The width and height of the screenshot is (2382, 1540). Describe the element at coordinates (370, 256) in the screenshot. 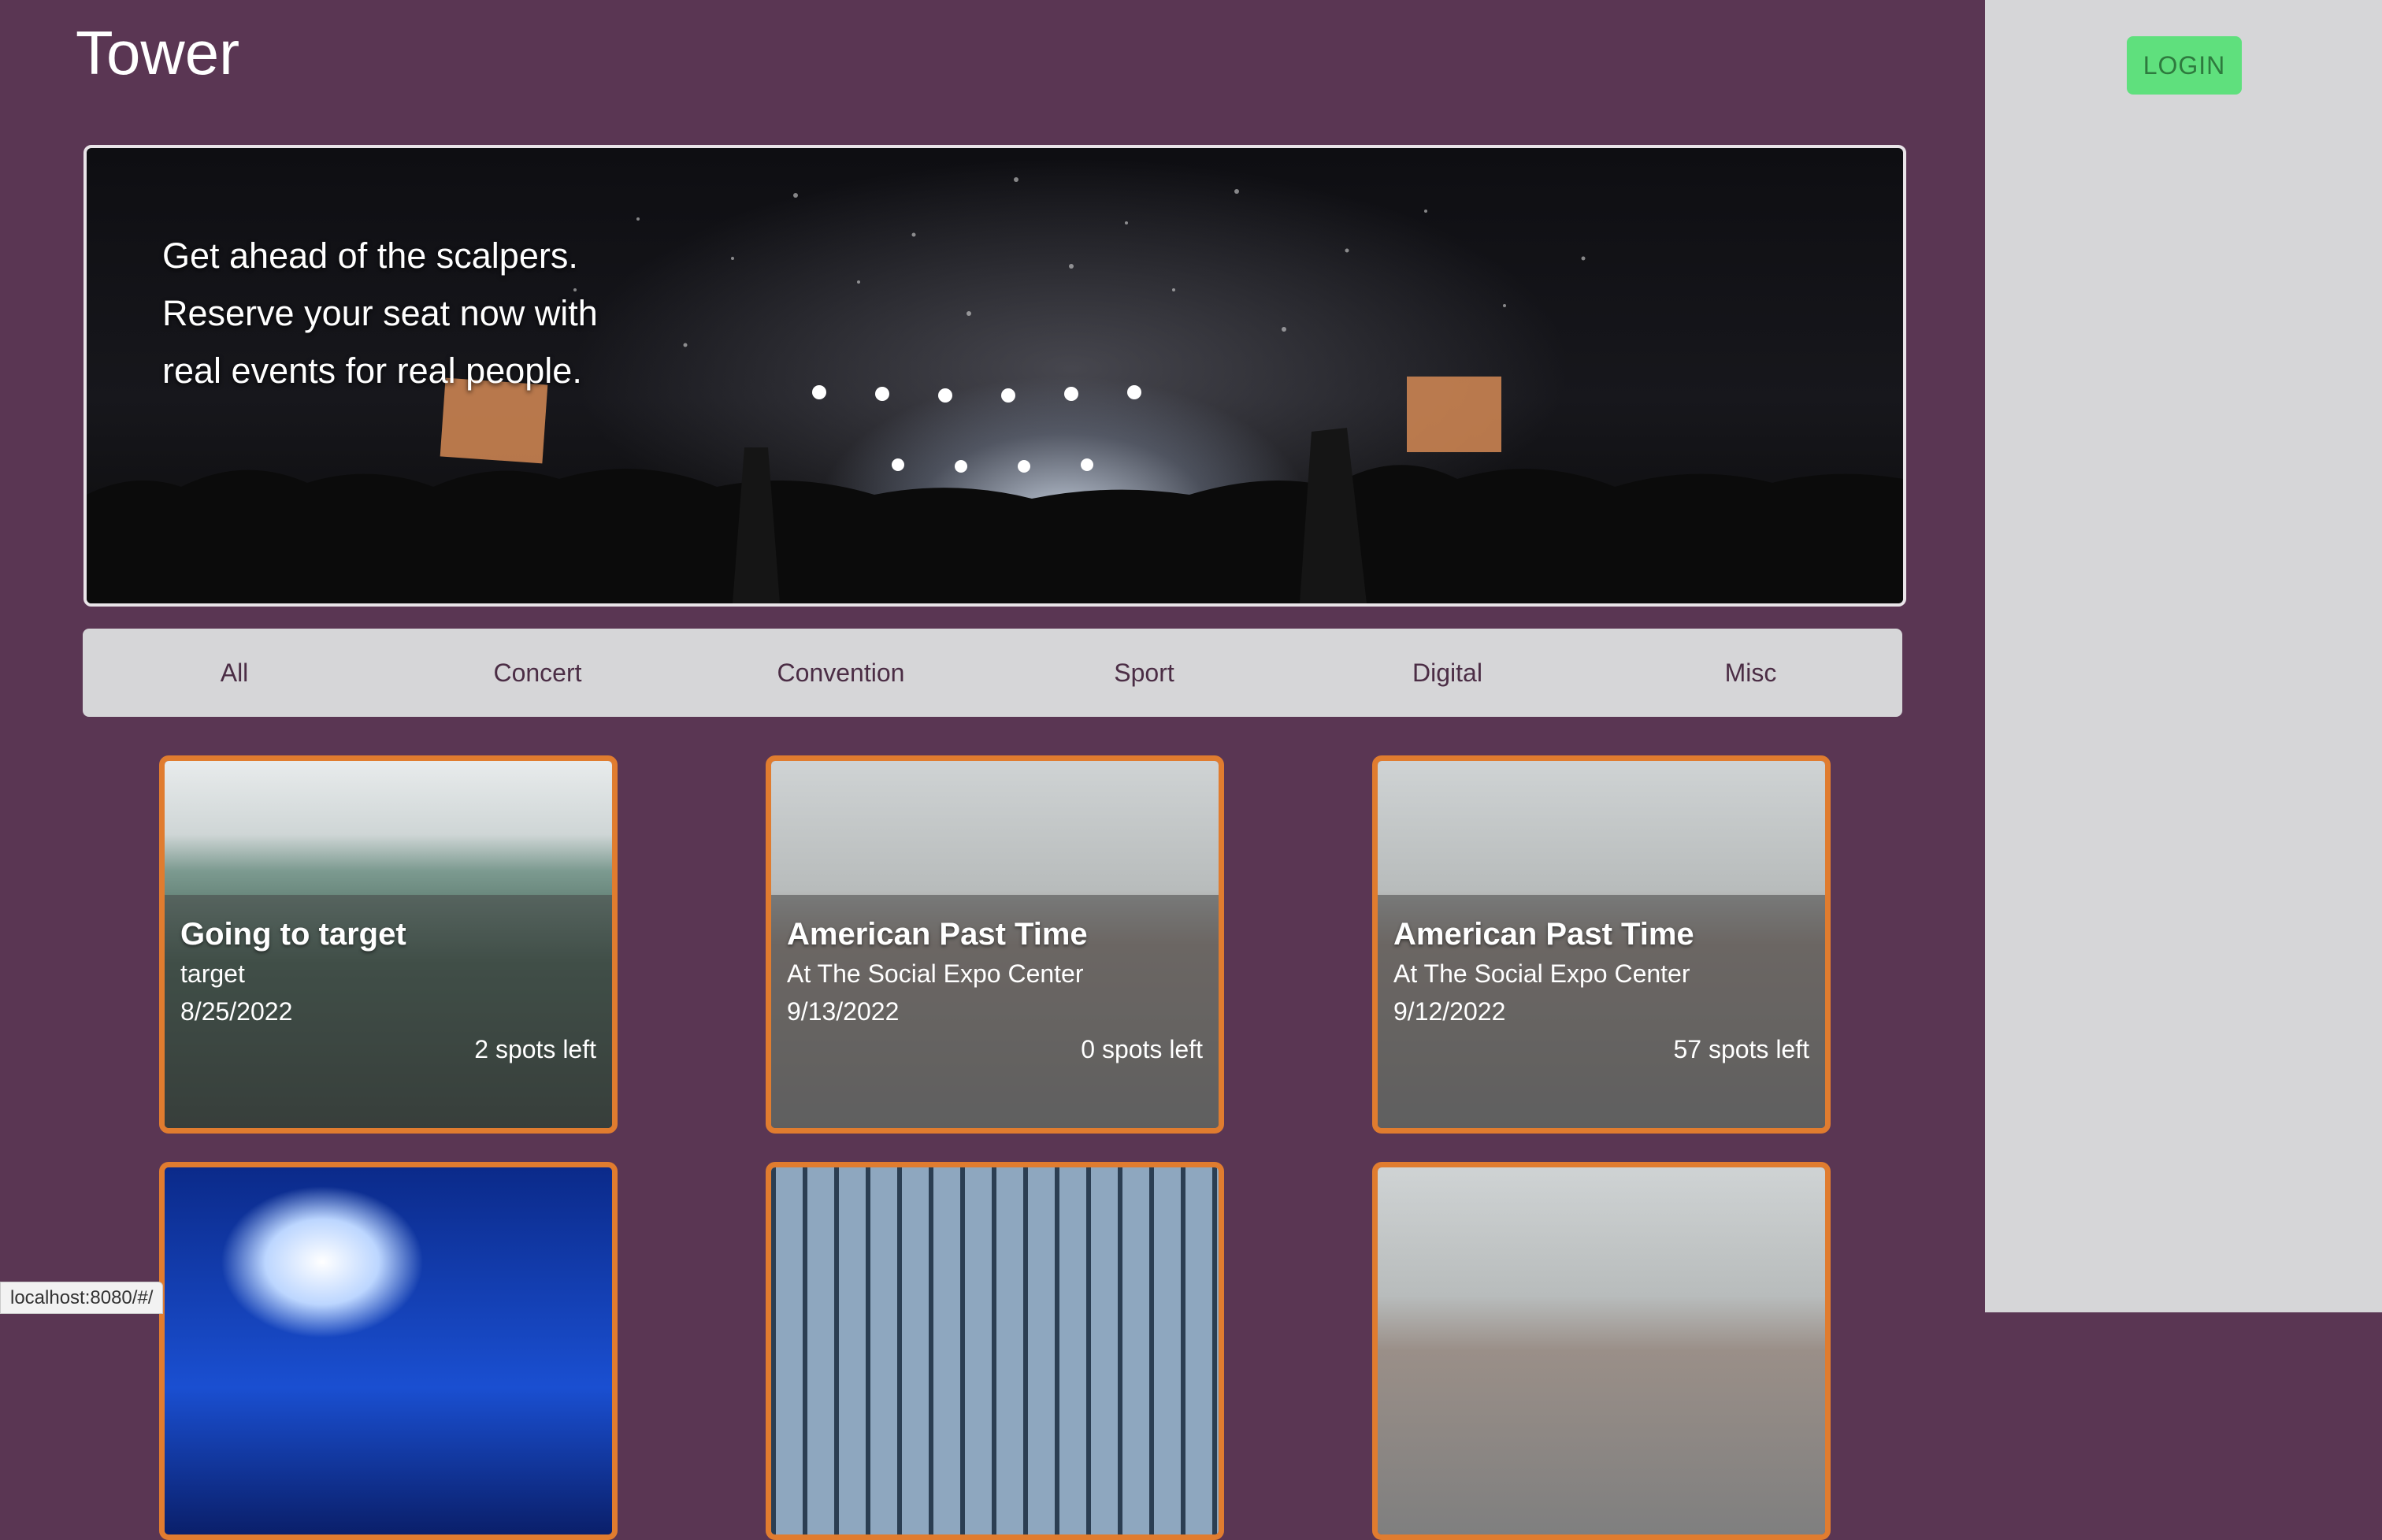

I see `hero-line: Get ahead of the scalpers.` at that location.